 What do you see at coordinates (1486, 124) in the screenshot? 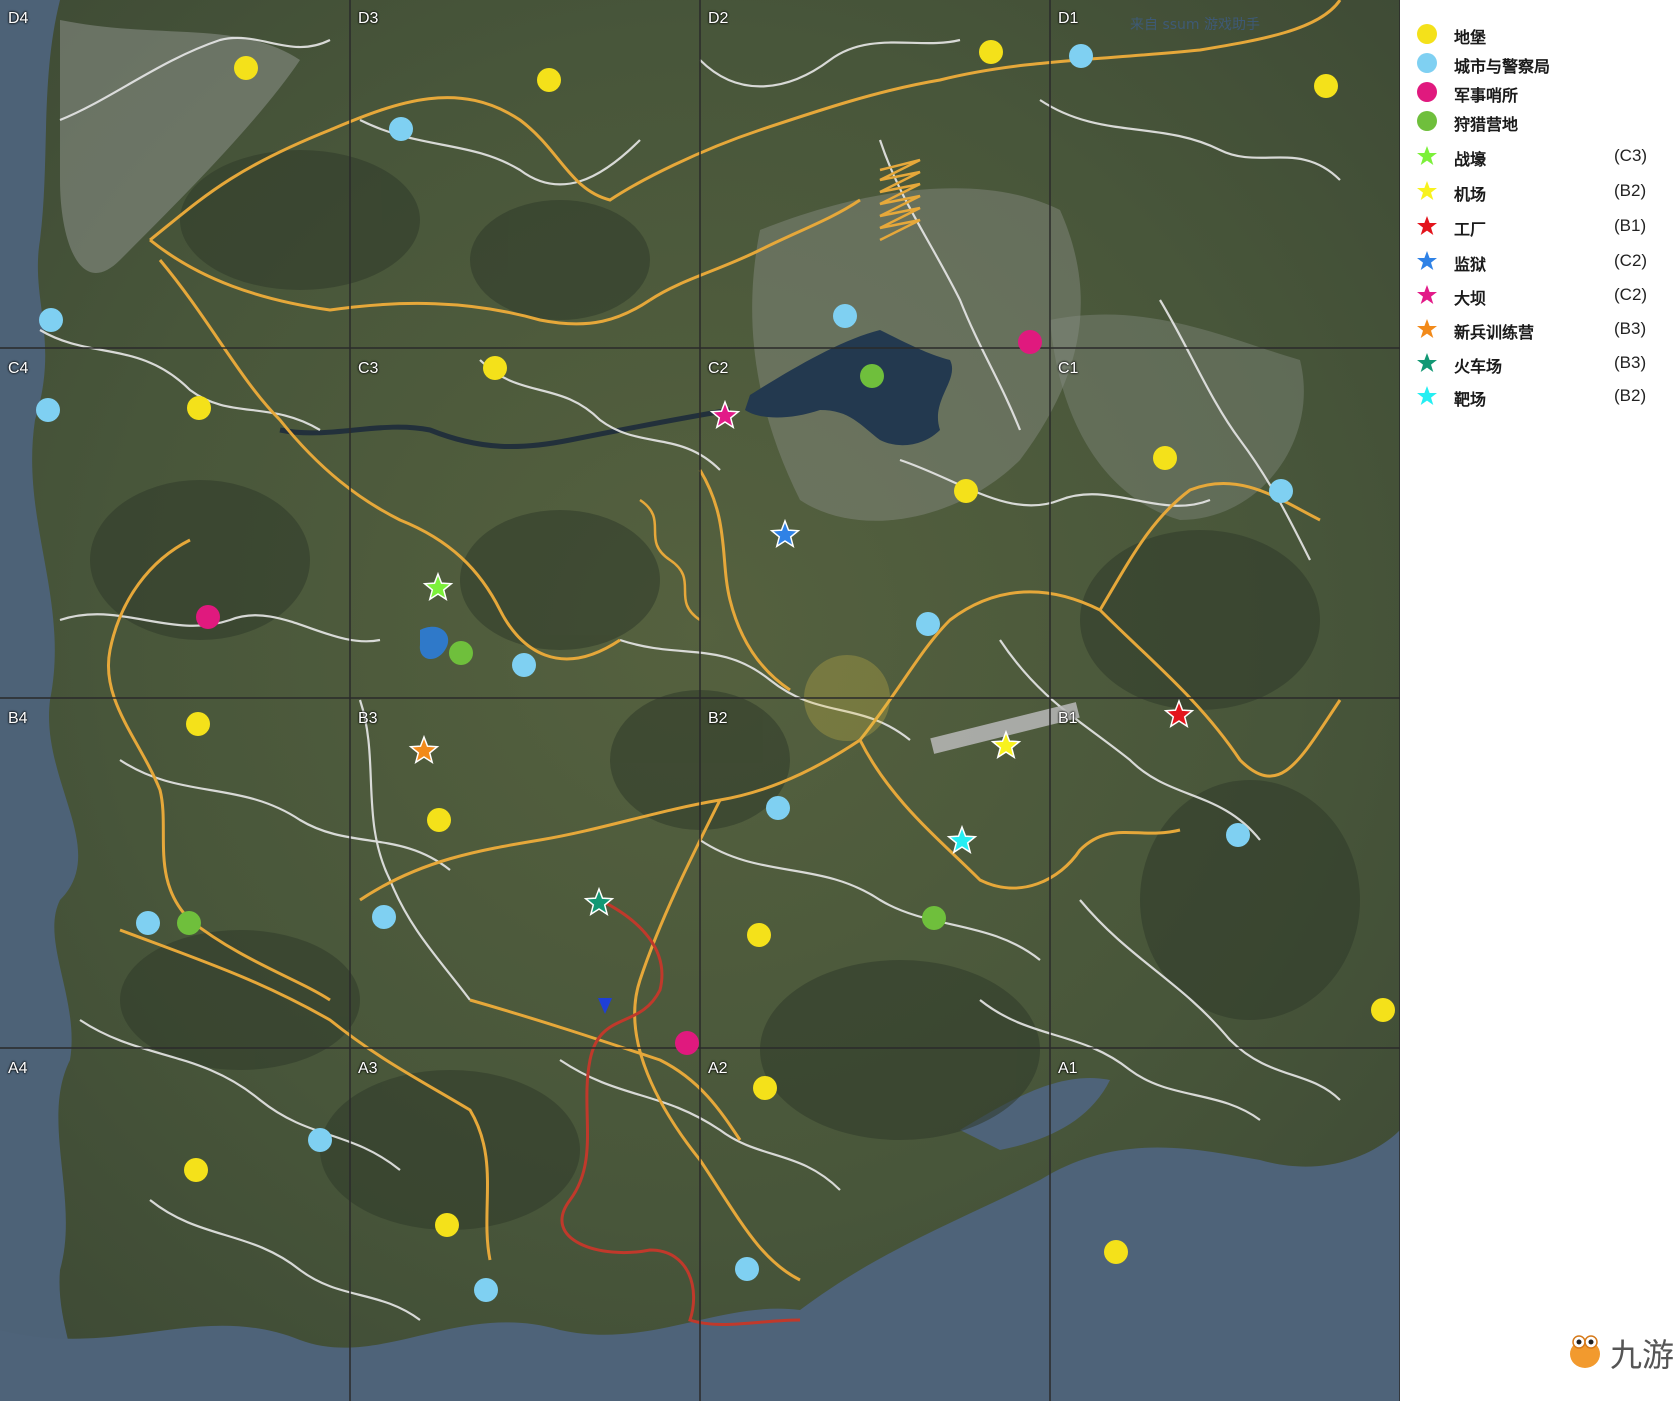
I see `legend-label: 狩猎营地` at bounding box center [1486, 124].